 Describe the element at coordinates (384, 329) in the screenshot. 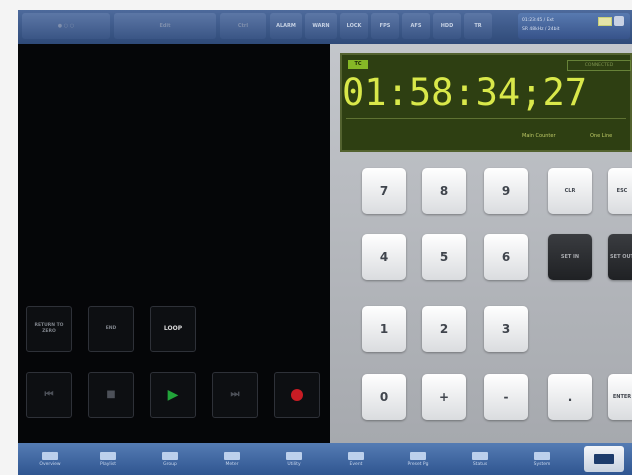

I see `key-1: 1` at that location.